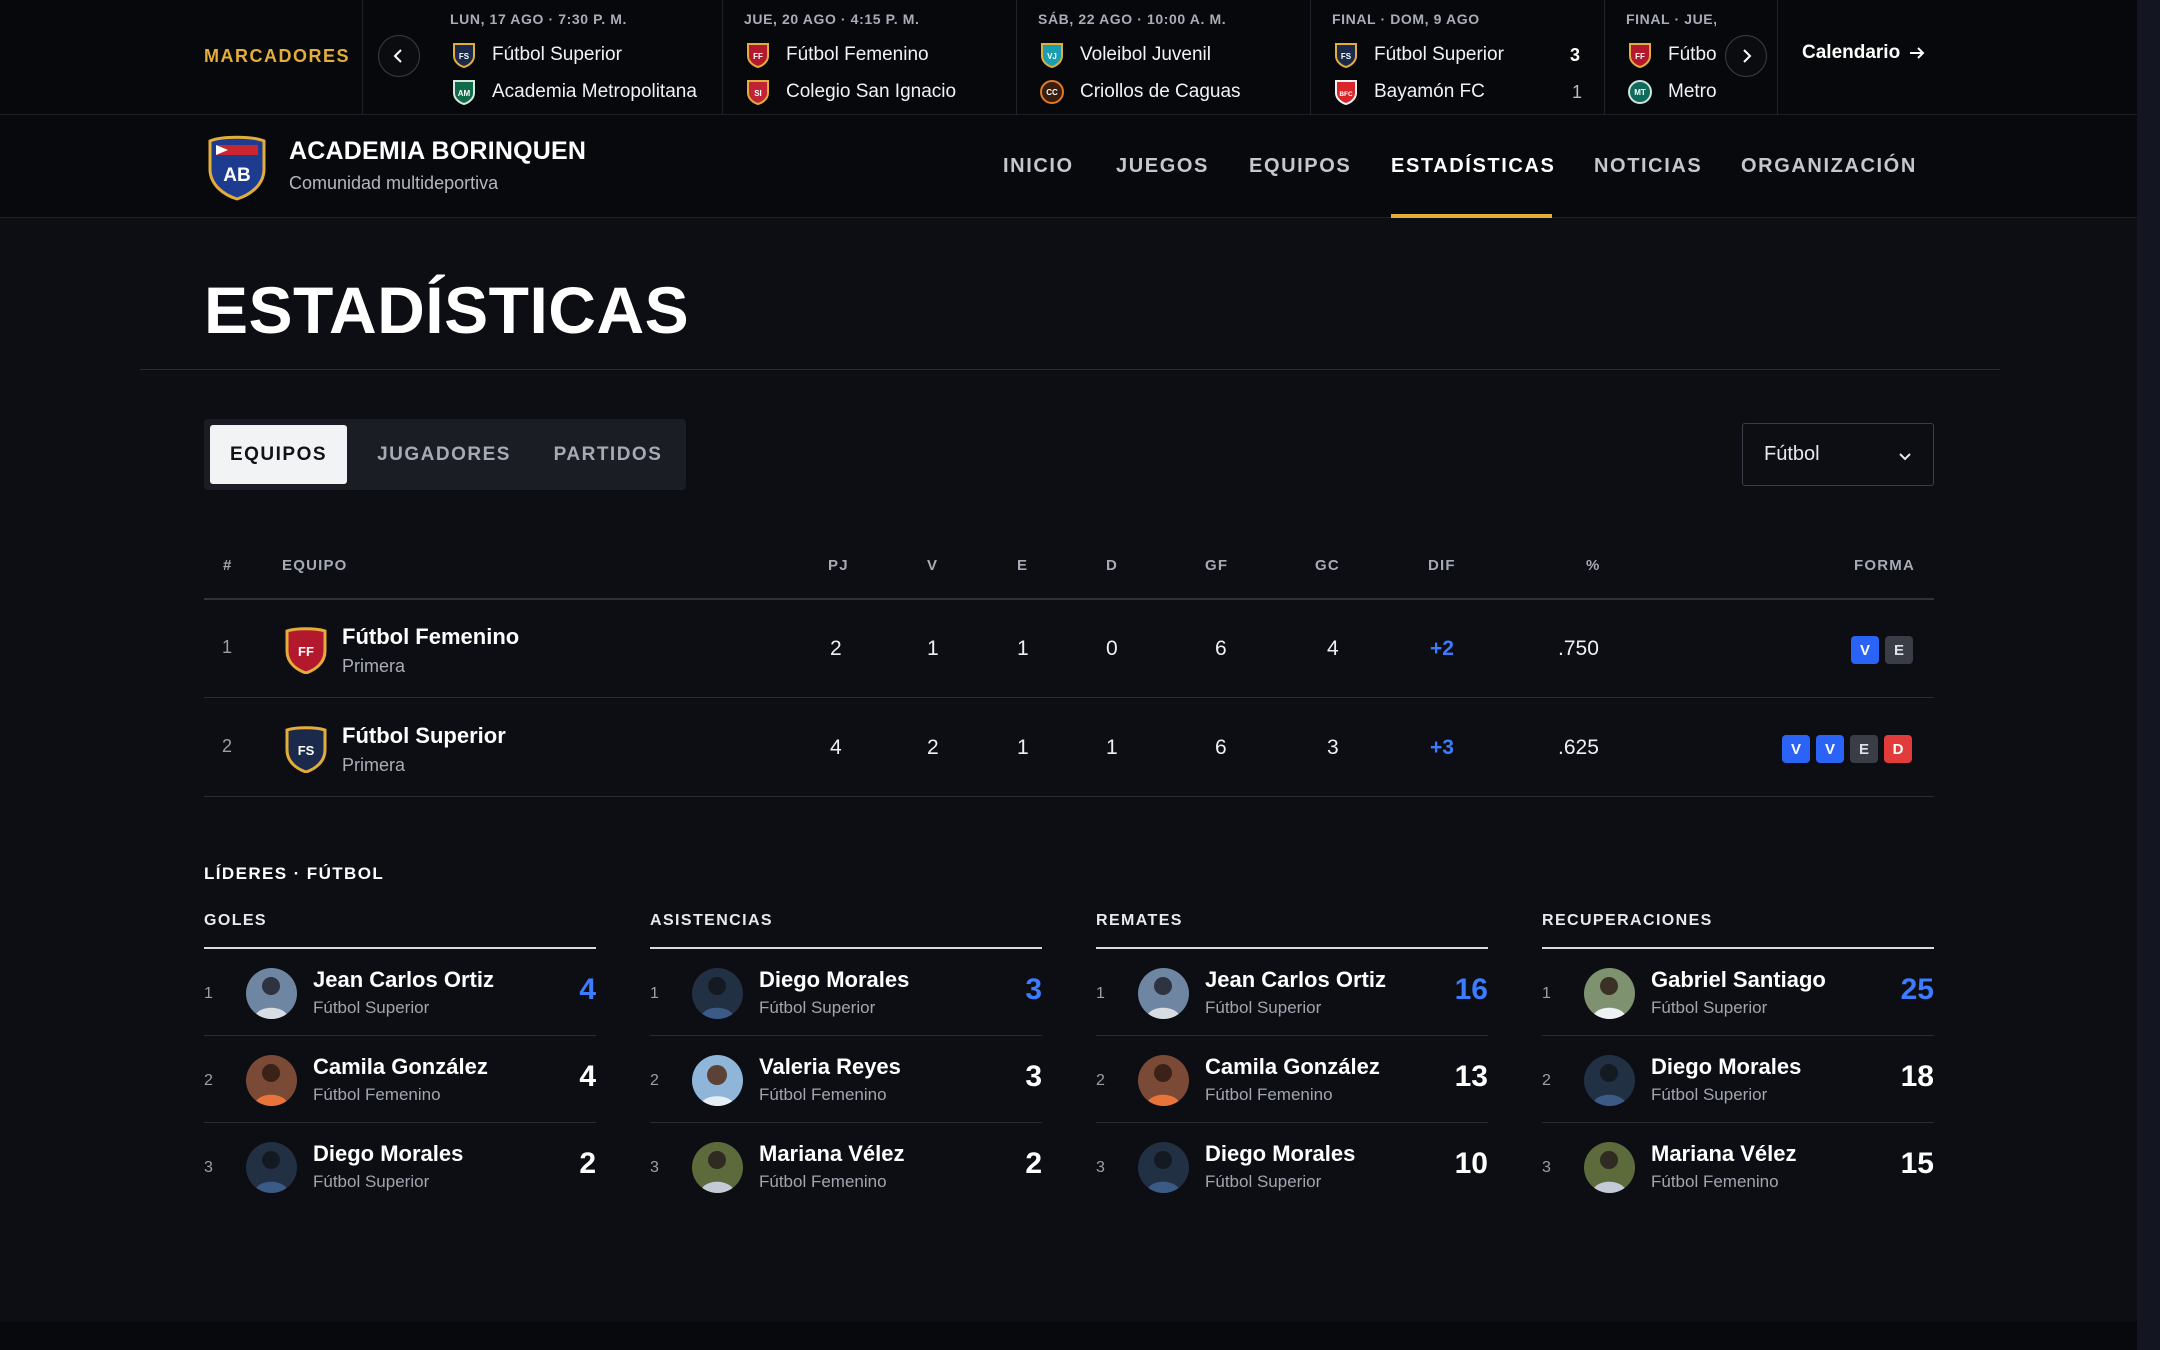 This screenshot has width=2160, height=1350. Describe the element at coordinates (1838, 454) in the screenshot. I see `sport-select: Fútbol` at that location.